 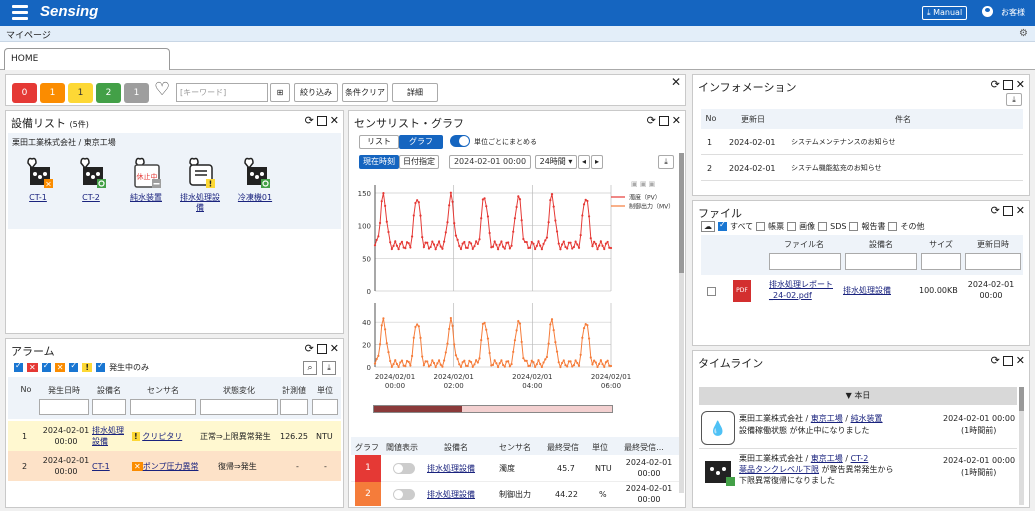 What do you see at coordinates (460, 141) in the screenshot?
I see `group-toggle` at bounding box center [460, 141].